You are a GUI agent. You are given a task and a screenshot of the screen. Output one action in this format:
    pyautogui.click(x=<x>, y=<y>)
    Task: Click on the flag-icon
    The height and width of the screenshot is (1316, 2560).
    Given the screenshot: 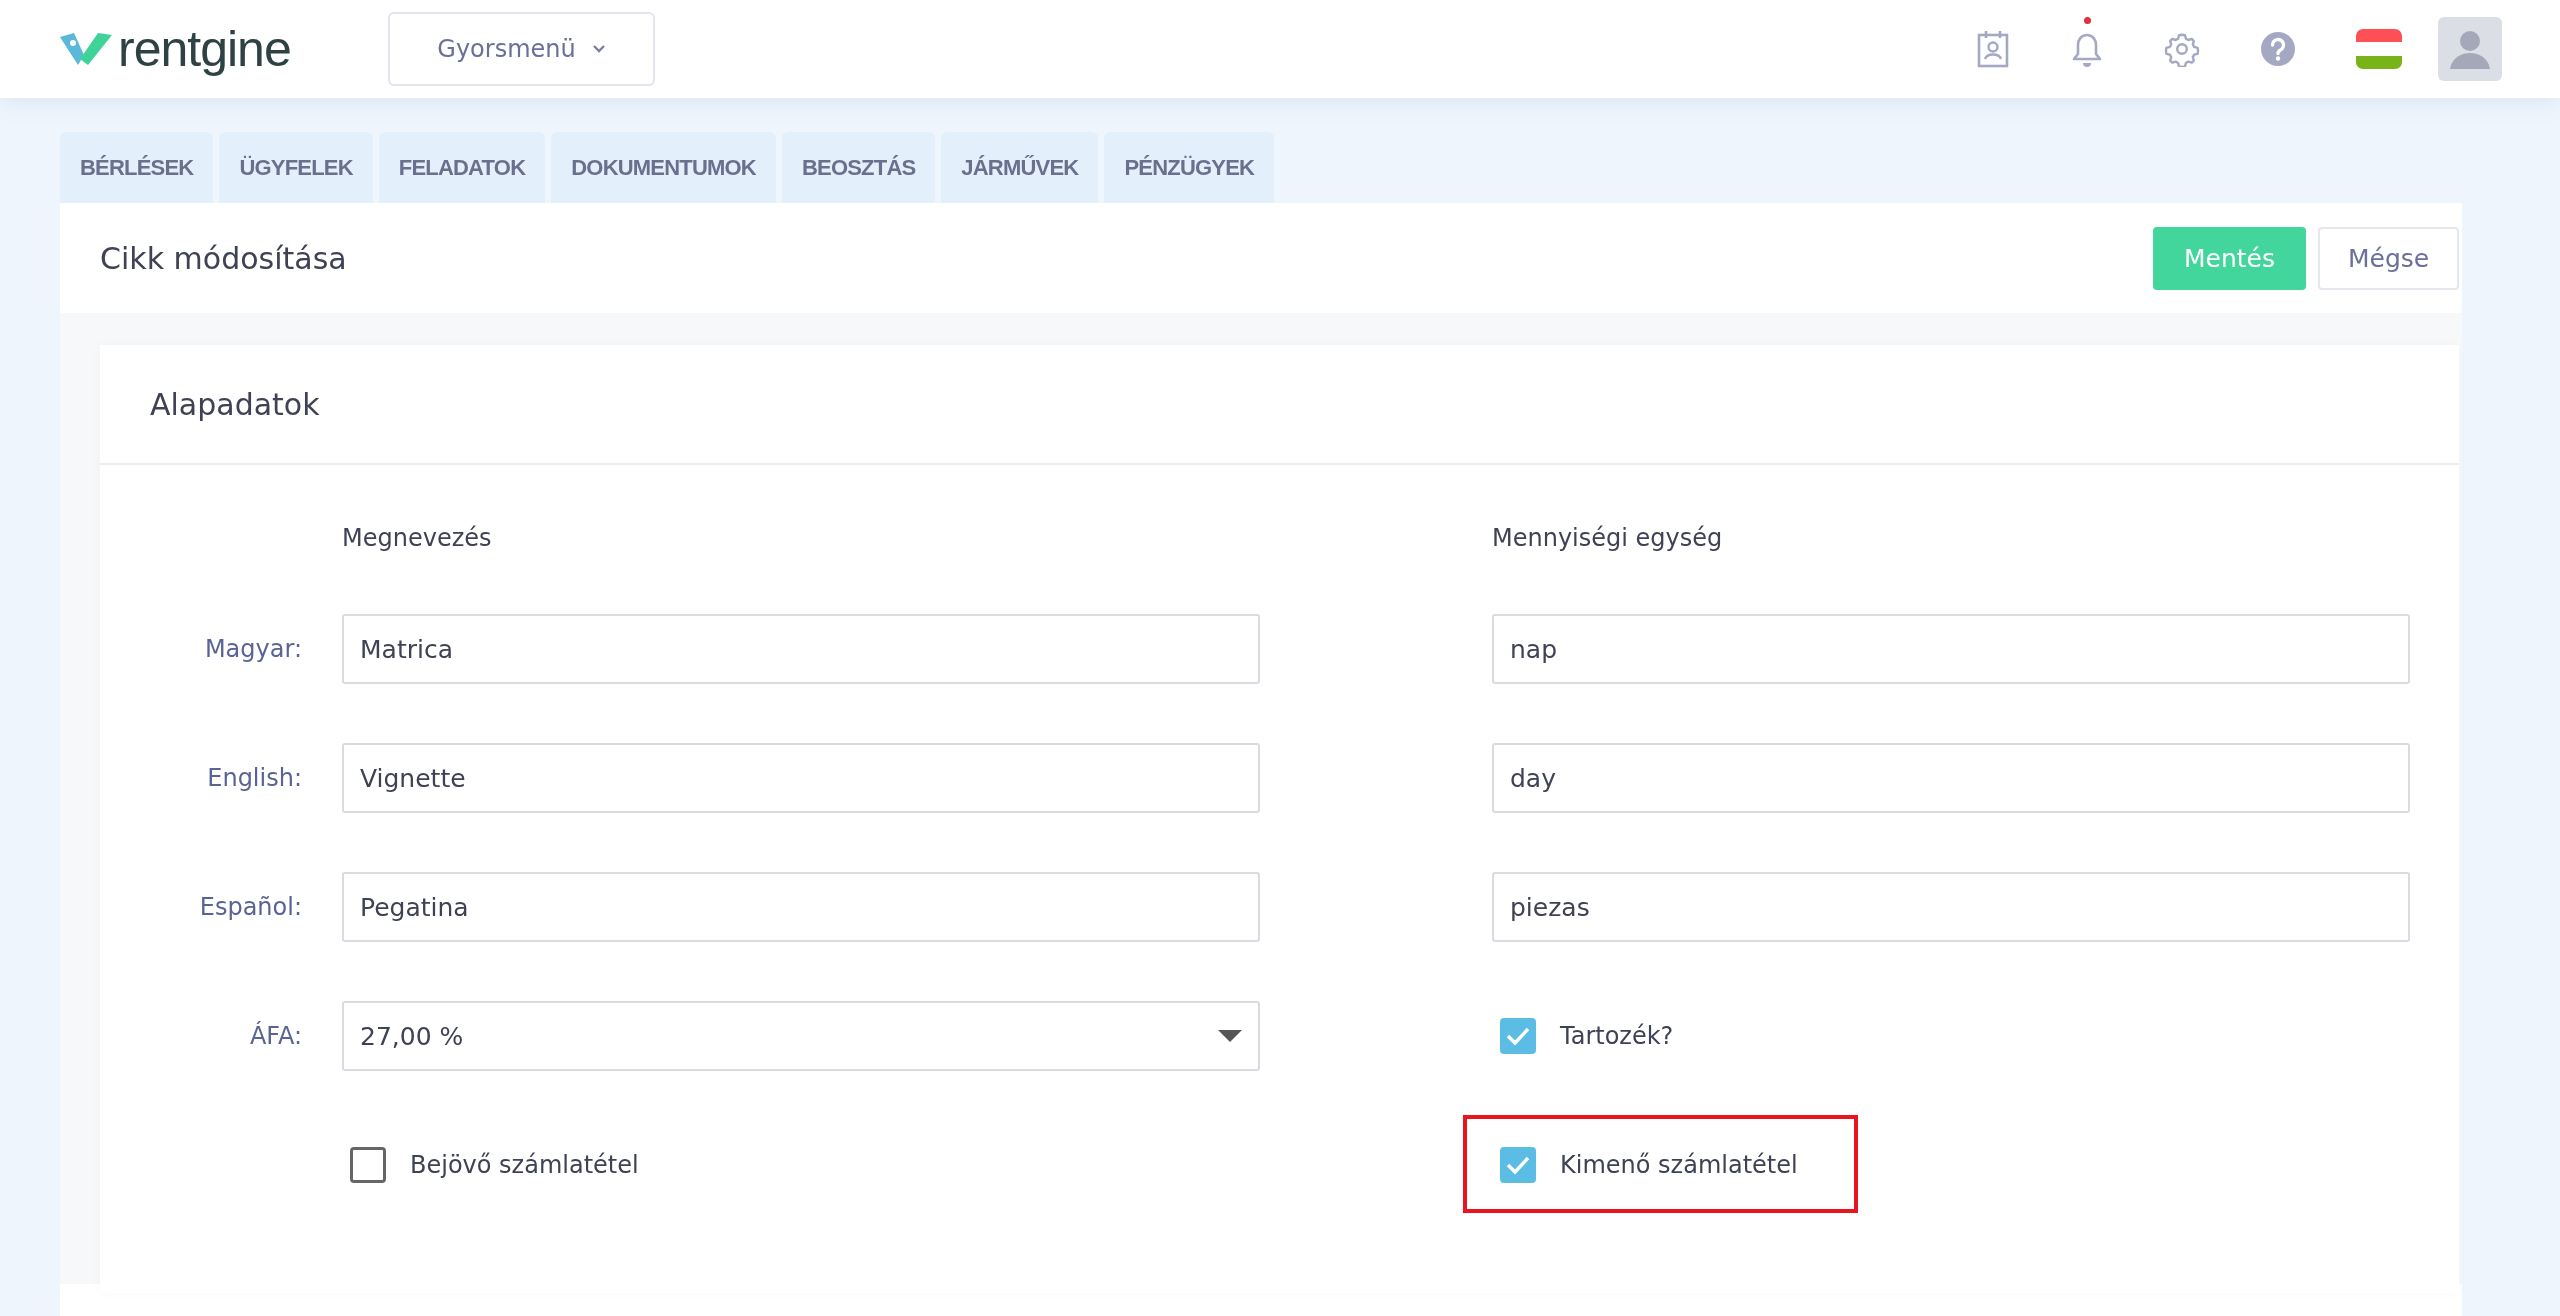 What is the action you would take?
    pyautogui.click(x=2379, y=49)
    